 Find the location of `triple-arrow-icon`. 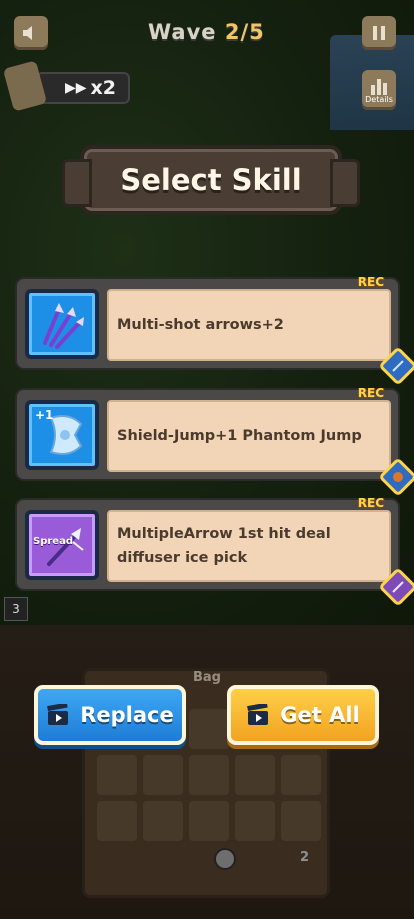

triple-arrow-icon is located at coordinates (63, 326).